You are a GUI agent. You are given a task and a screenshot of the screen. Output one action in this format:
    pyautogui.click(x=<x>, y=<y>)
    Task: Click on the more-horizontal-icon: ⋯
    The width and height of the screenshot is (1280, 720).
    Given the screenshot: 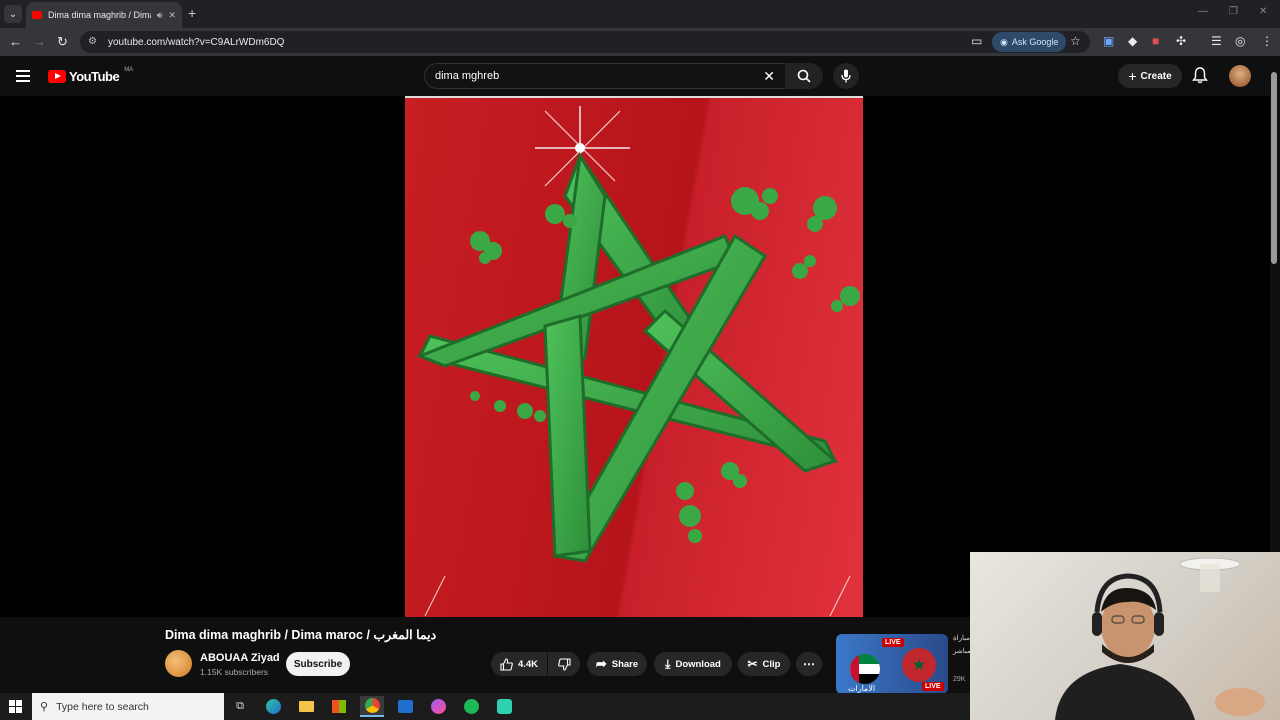 What is the action you would take?
    pyautogui.click(x=809, y=664)
    